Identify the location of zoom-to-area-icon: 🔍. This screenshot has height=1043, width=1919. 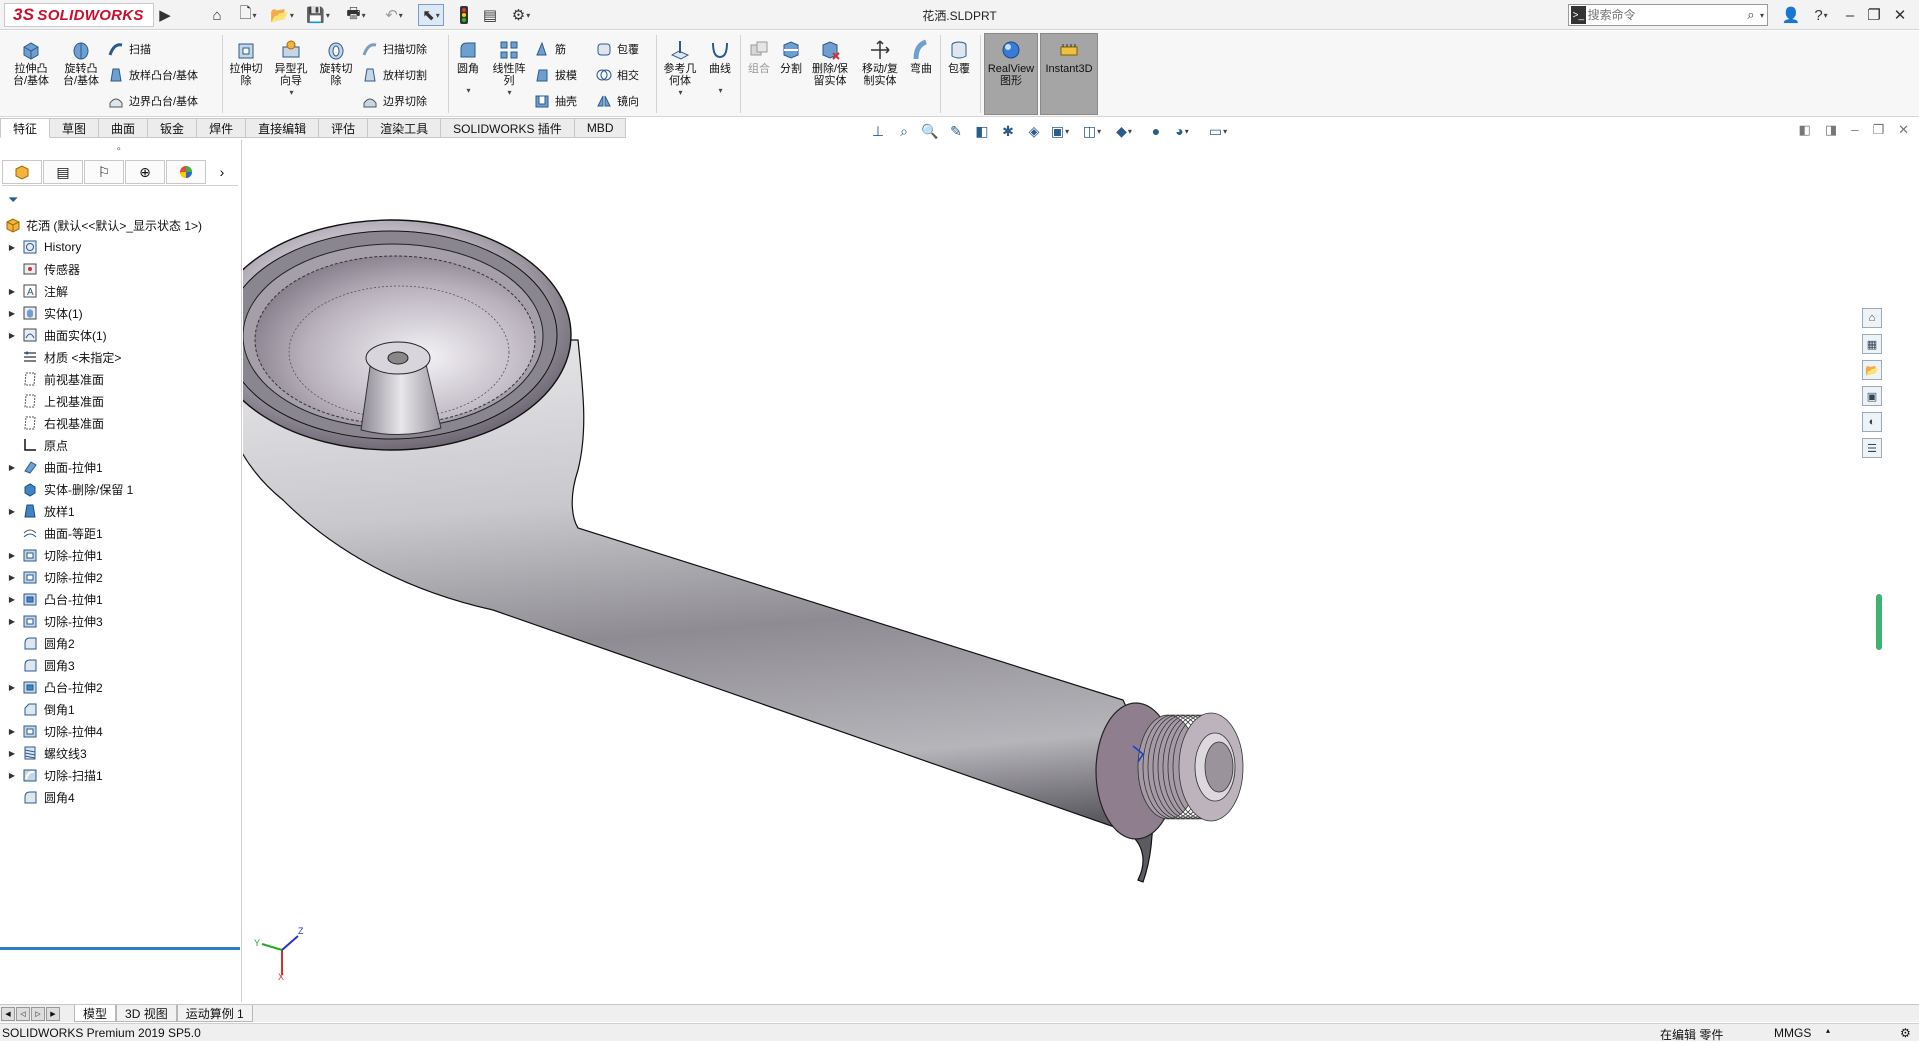
(930, 131).